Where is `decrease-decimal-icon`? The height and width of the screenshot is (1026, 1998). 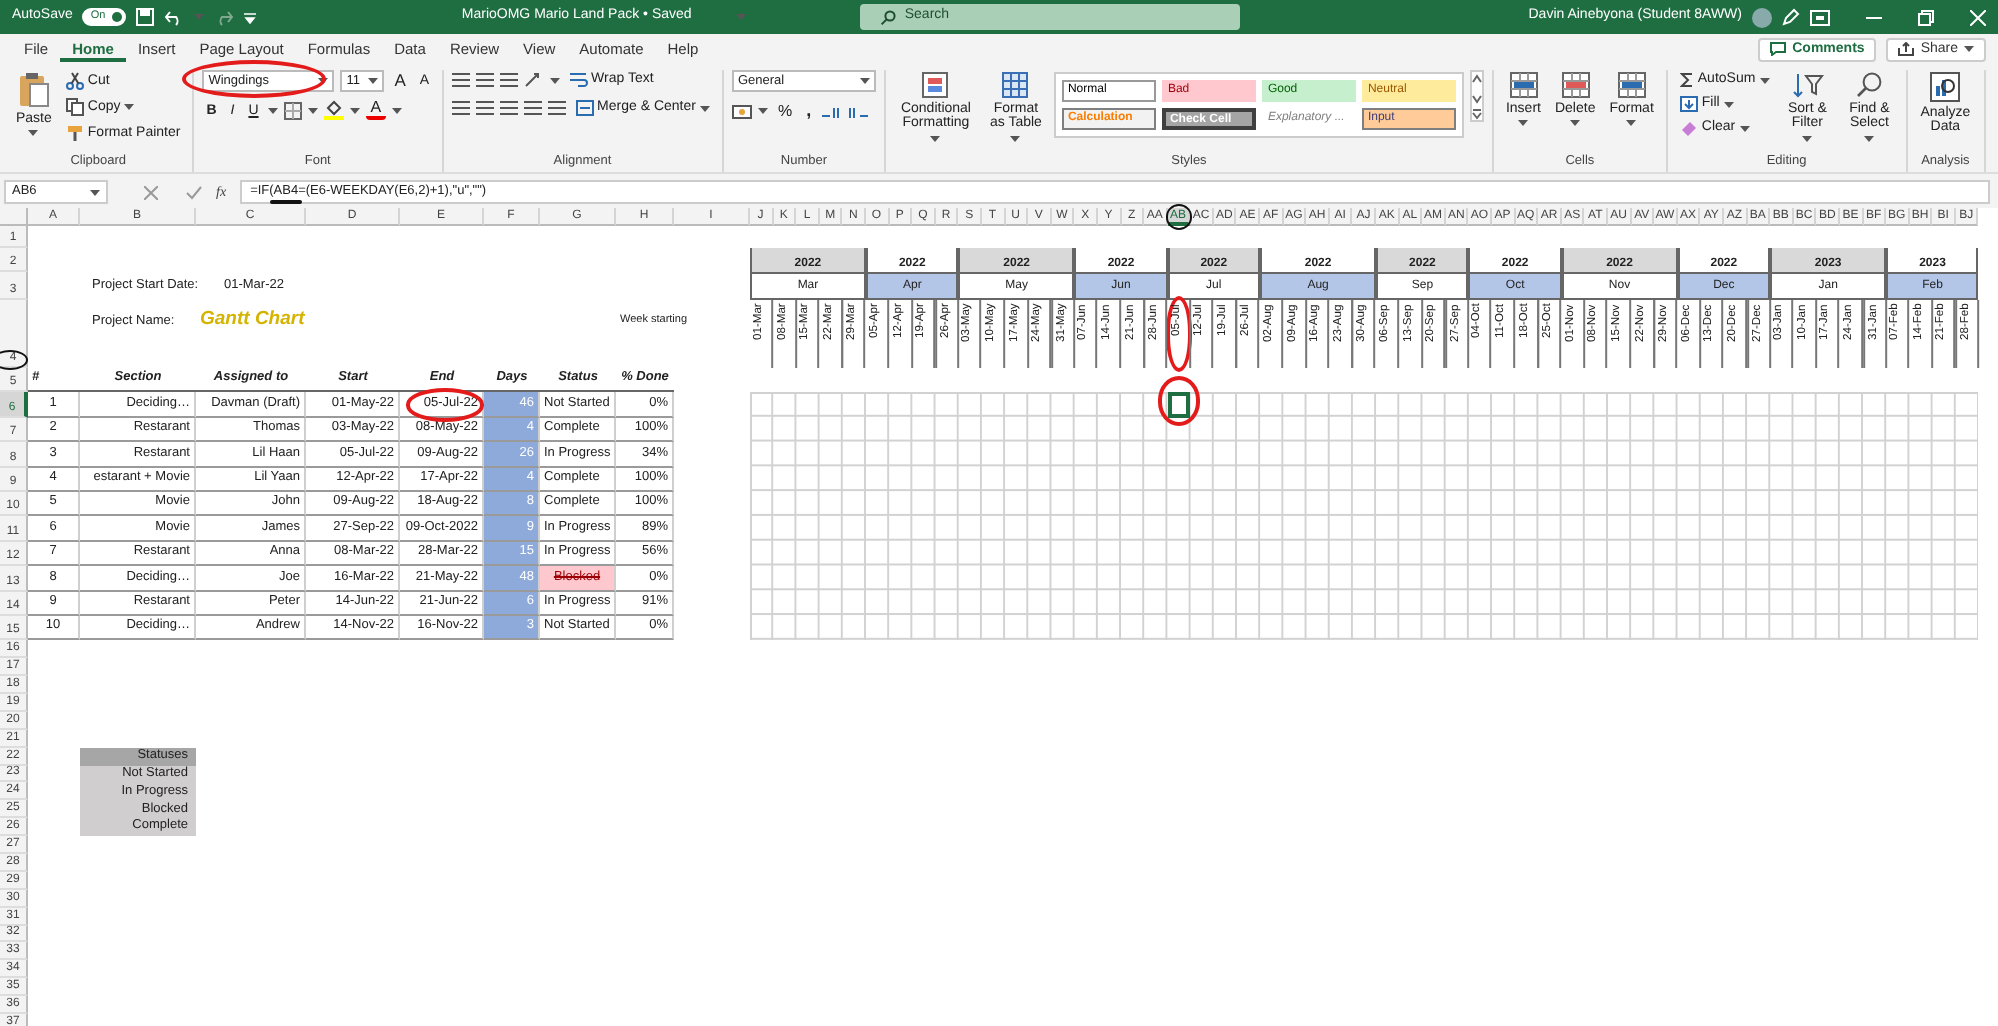 decrease-decimal-icon is located at coordinates (857, 111).